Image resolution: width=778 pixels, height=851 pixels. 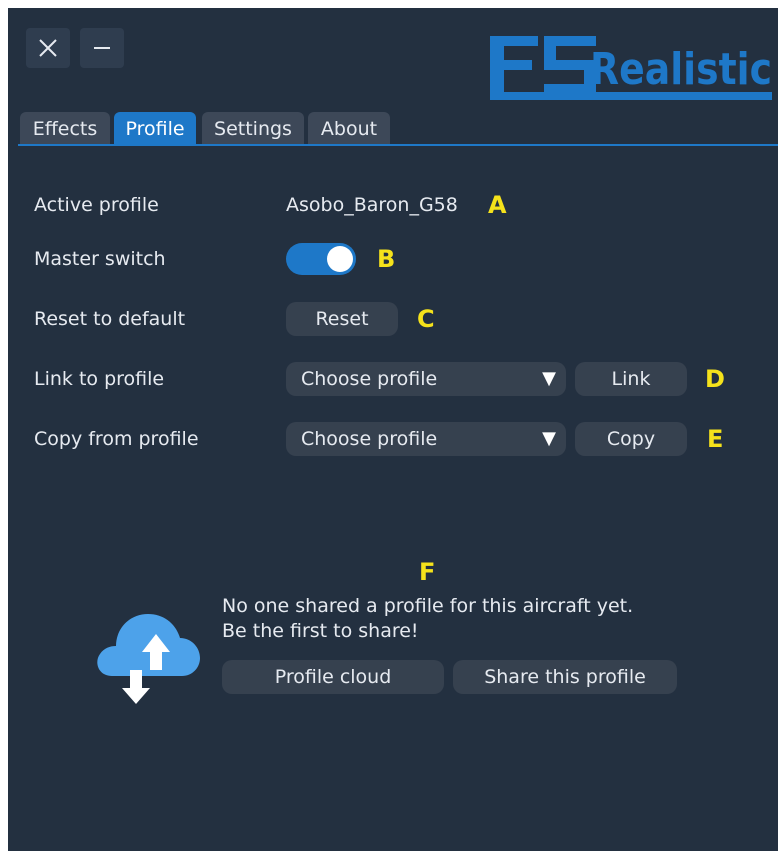 I want to click on copy-select-value: Choose profile, so click(x=369, y=439).